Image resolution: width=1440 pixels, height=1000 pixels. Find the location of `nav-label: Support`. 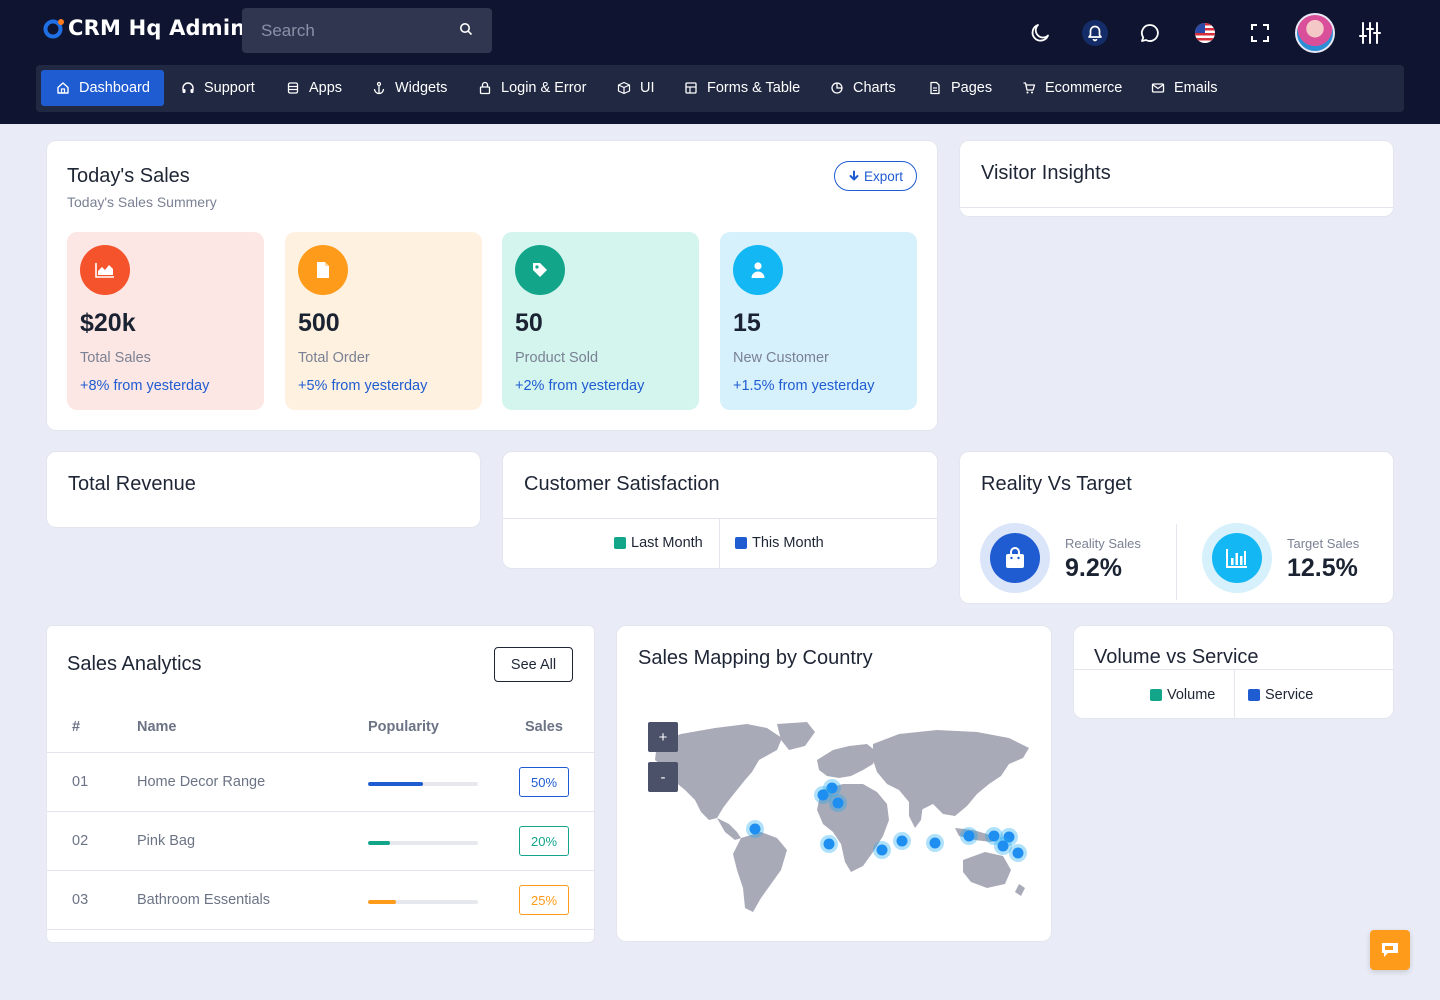

nav-label: Support is located at coordinates (229, 88).